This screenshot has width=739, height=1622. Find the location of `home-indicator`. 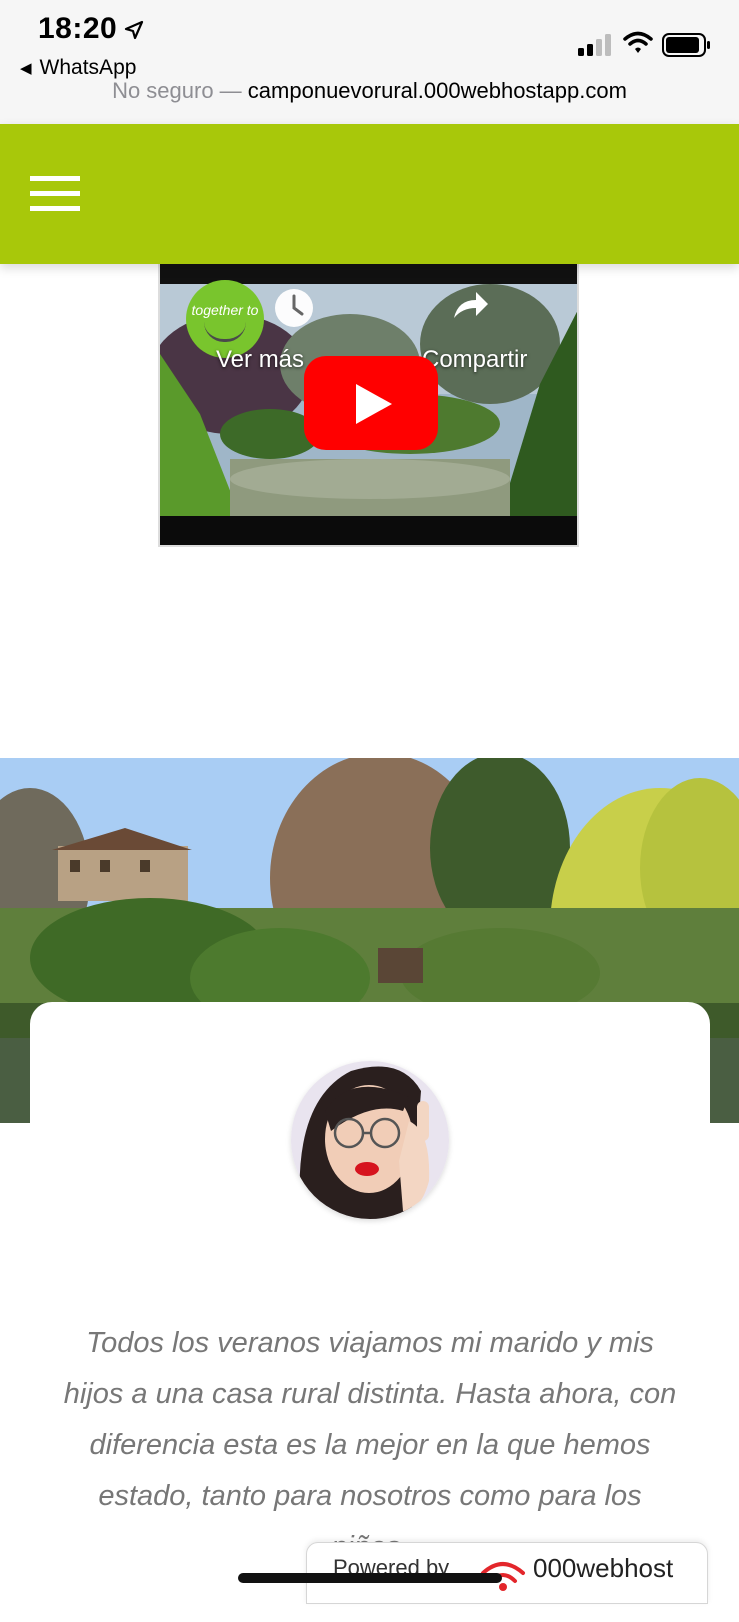

home-indicator is located at coordinates (370, 1578).